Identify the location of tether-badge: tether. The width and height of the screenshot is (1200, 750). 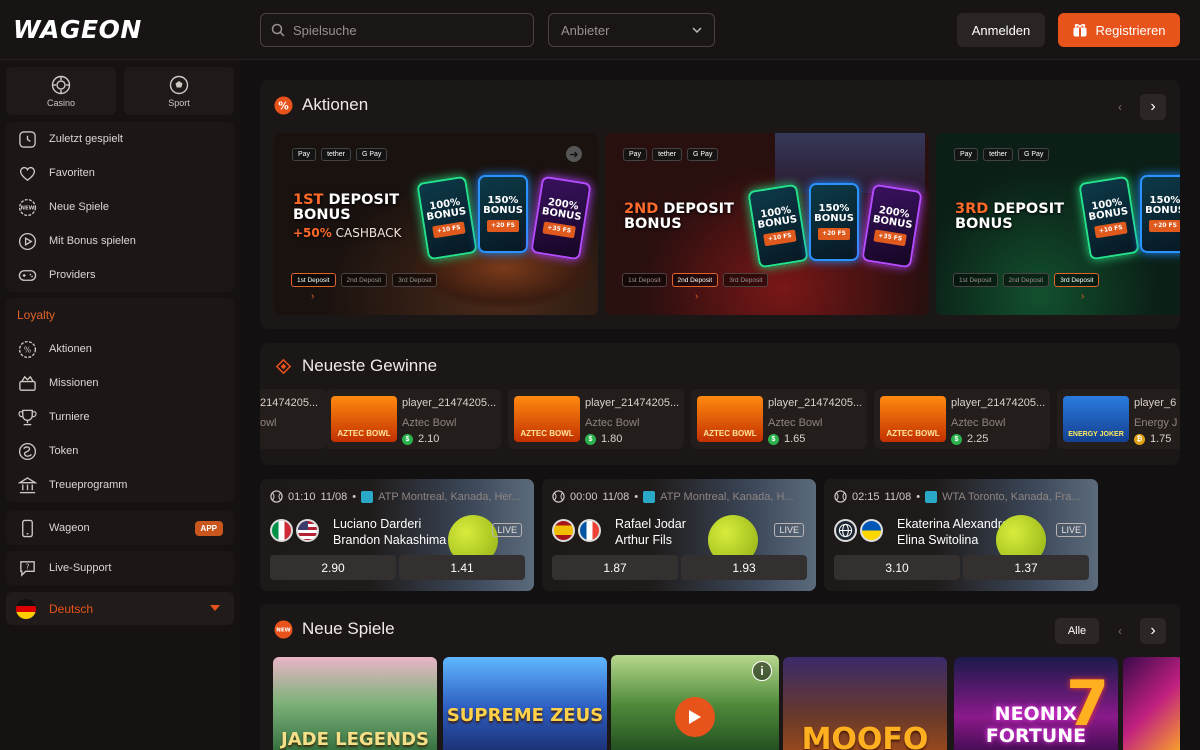
(998, 154).